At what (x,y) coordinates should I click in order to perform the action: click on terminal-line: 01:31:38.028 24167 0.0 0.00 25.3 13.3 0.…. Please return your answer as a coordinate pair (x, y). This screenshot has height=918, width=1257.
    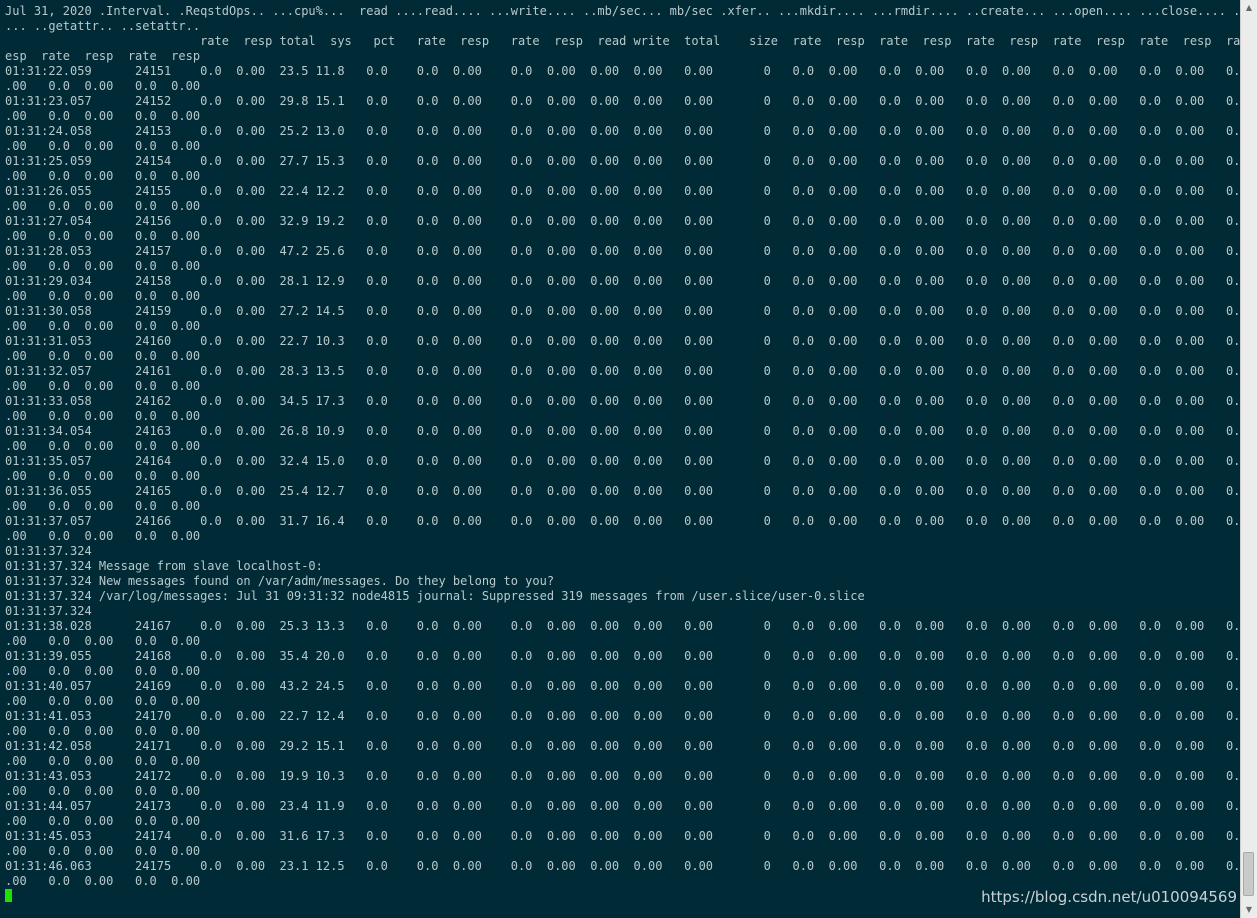
    Looking at the image, I should click on (622, 626).